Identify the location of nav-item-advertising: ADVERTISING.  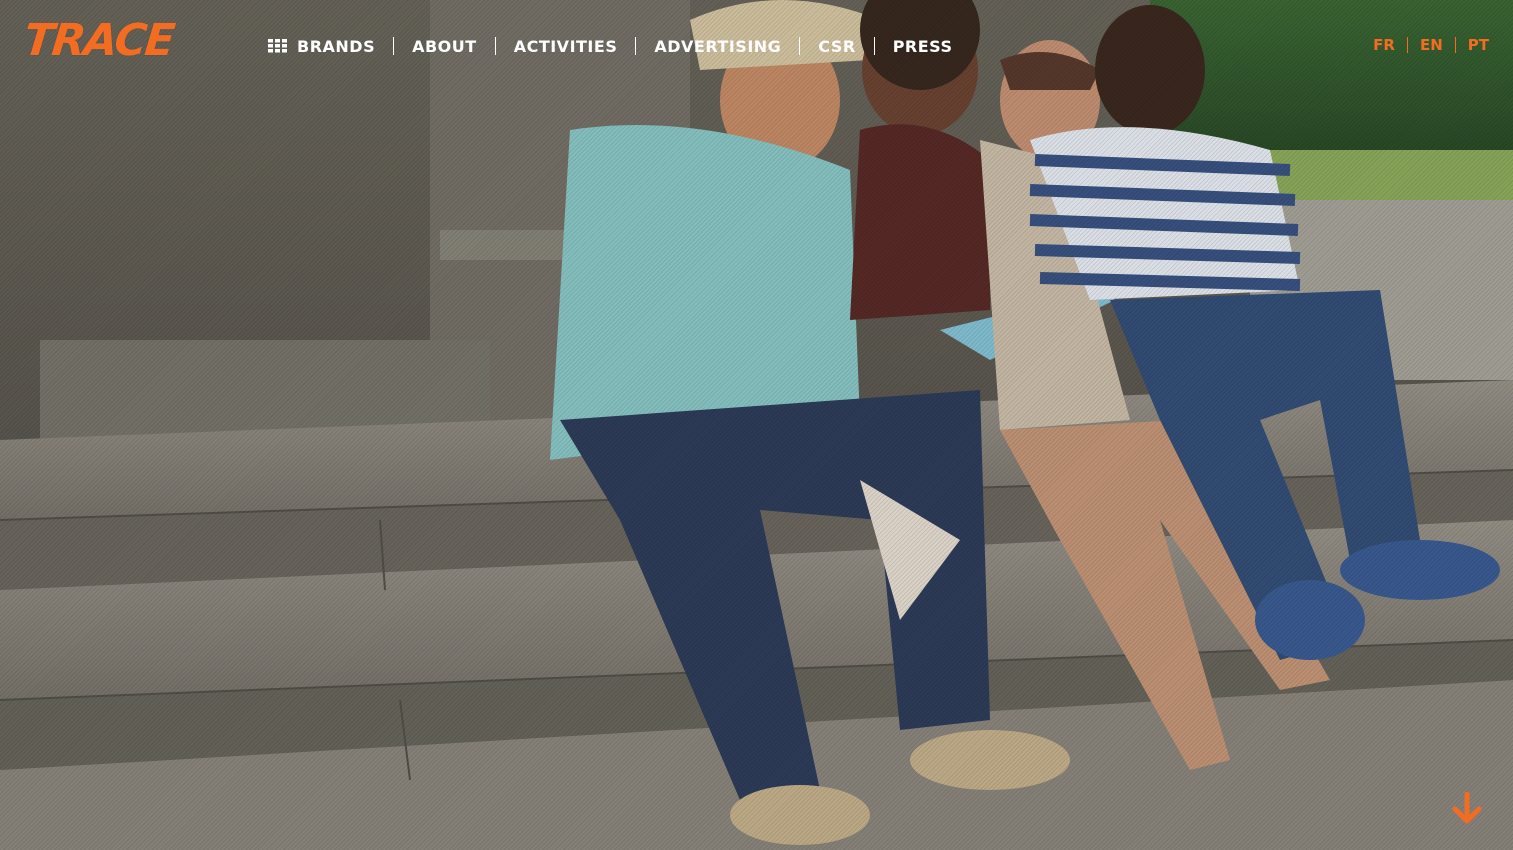
(717, 46).